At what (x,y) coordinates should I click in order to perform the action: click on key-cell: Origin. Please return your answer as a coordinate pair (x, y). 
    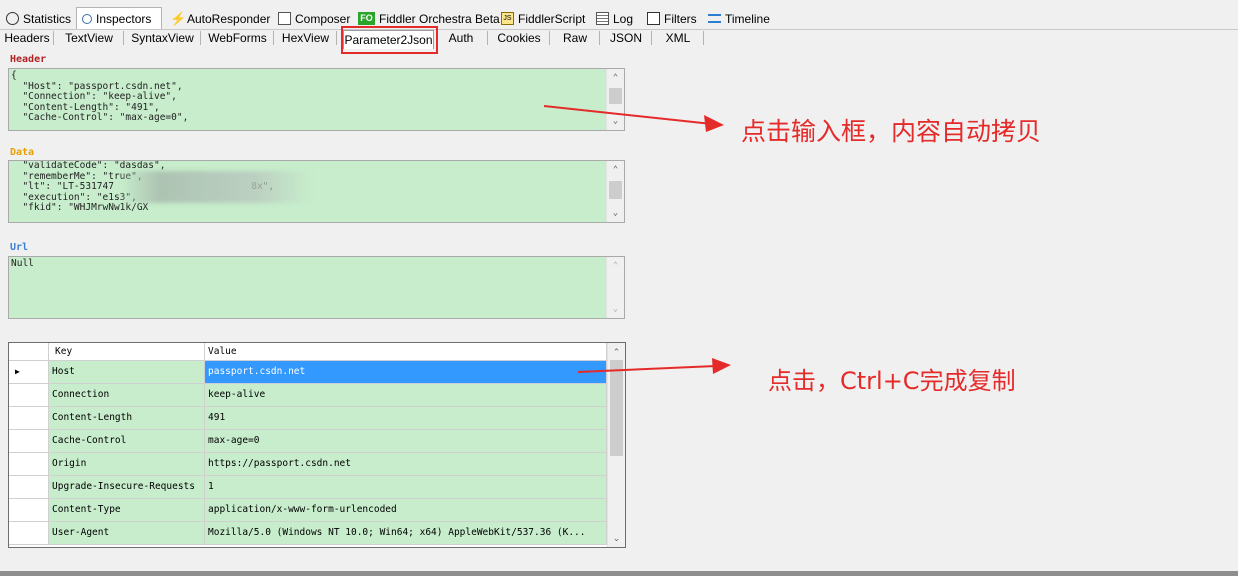
    Looking at the image, I should click on (127, 464).